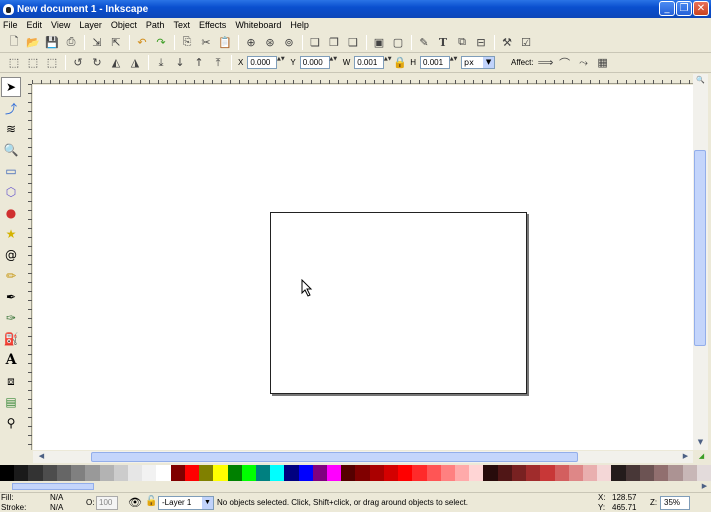 Image resolution: width=711 pixels, height=512 pixels. I want to click on import-icon: ⇲, so click(97, 42).